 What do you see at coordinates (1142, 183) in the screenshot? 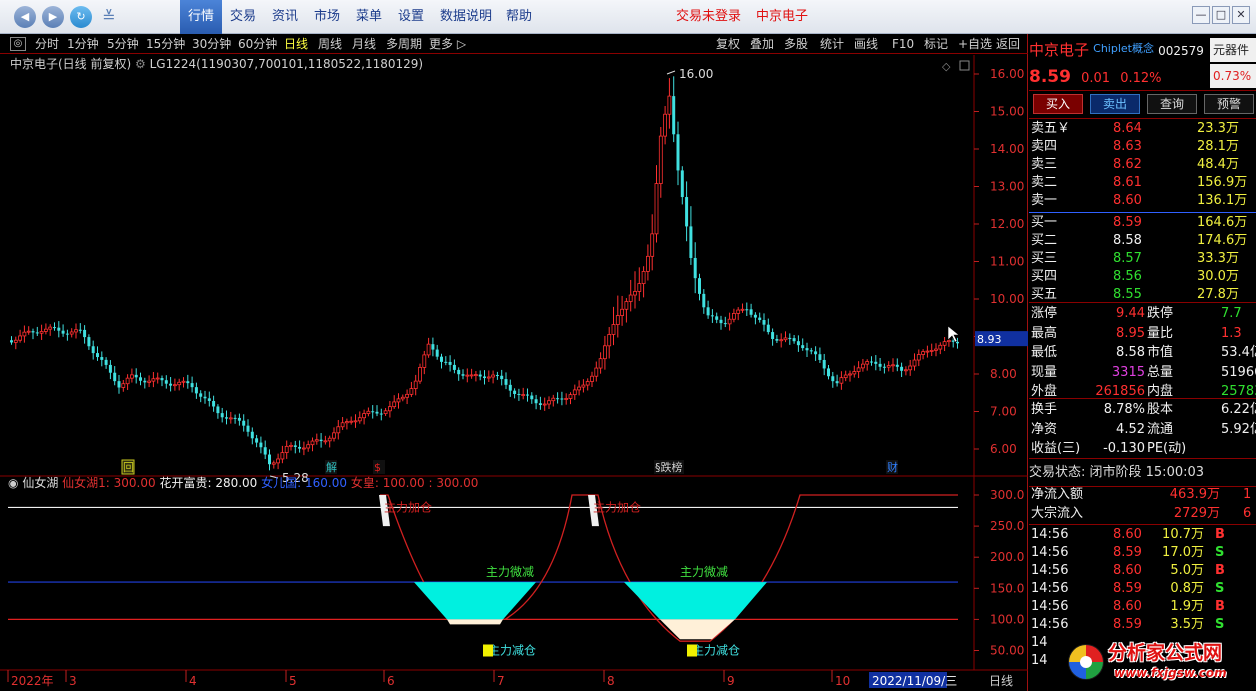
I see `ask-level-row: 卖二 8.61 156.9万` at bounding box center [1142, 183].